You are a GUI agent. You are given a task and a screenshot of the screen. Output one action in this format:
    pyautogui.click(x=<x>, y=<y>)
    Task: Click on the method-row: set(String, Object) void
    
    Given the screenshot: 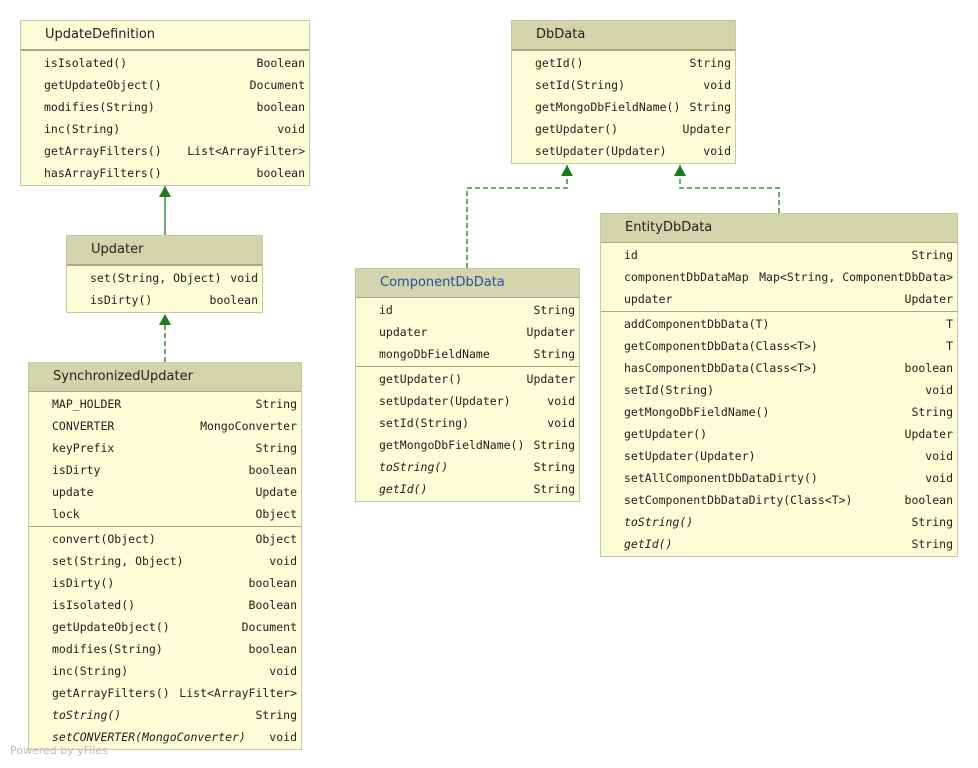 What is the action you would take?
    pyautogui.click(x=165, y=561)
    